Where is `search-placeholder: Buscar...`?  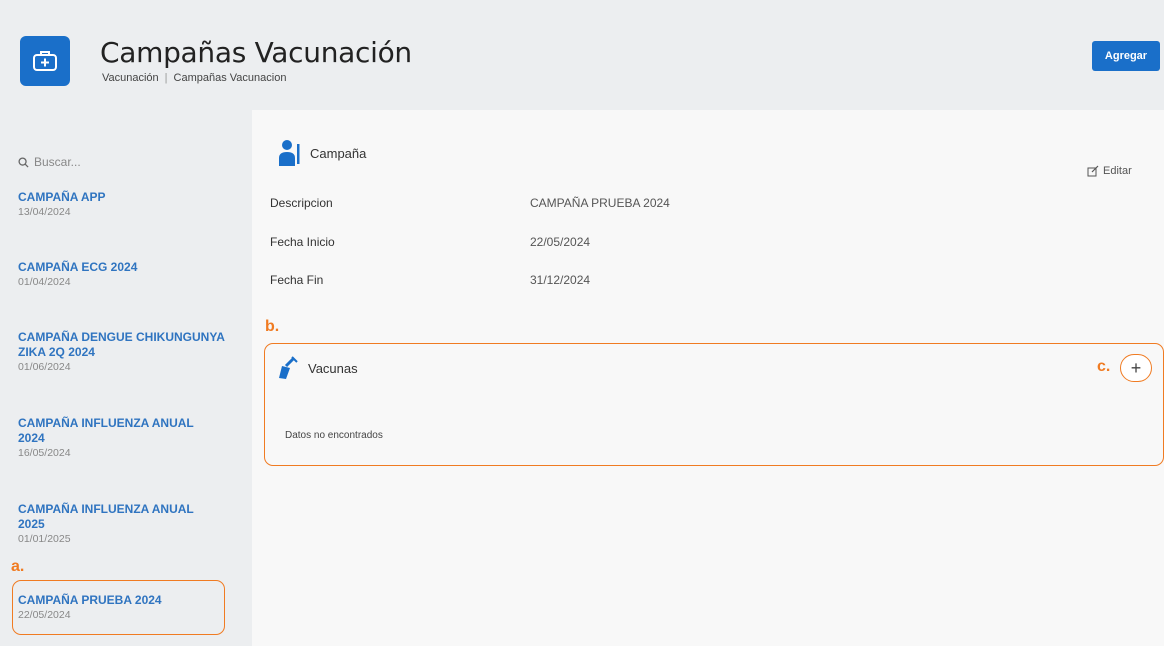
search-placeholder: Buscar... is located at coordinates (57, 162).